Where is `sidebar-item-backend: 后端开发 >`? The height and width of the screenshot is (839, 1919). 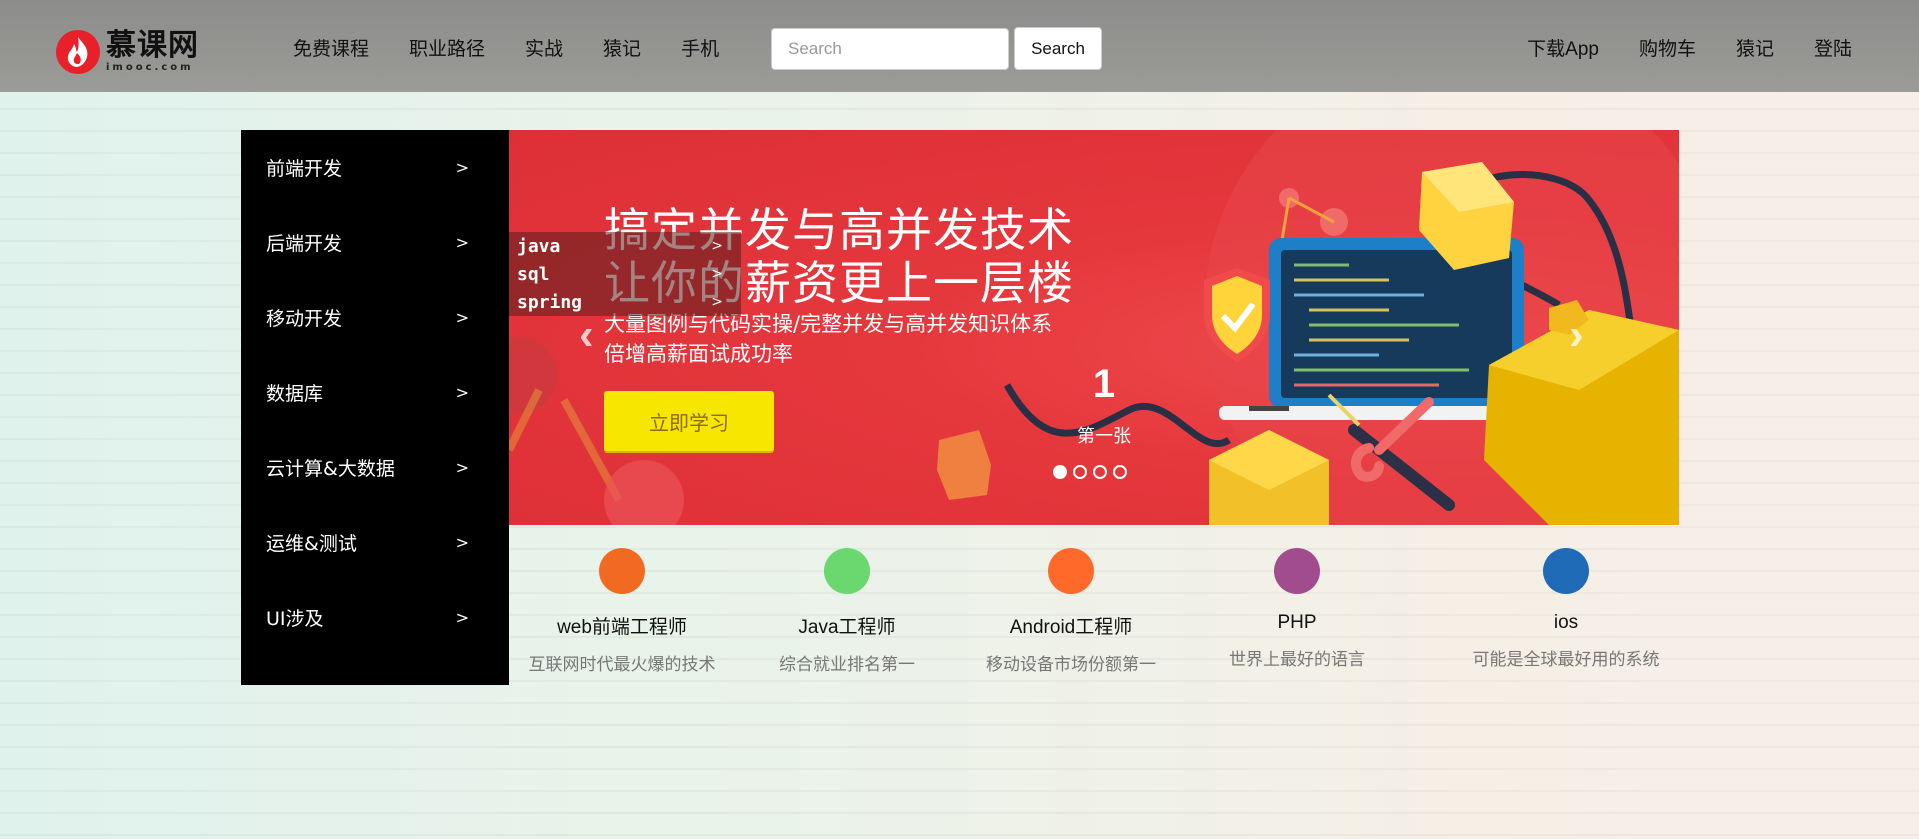
sidebar-item-backend: 后端开发 > is located at coordinates (375, 242).